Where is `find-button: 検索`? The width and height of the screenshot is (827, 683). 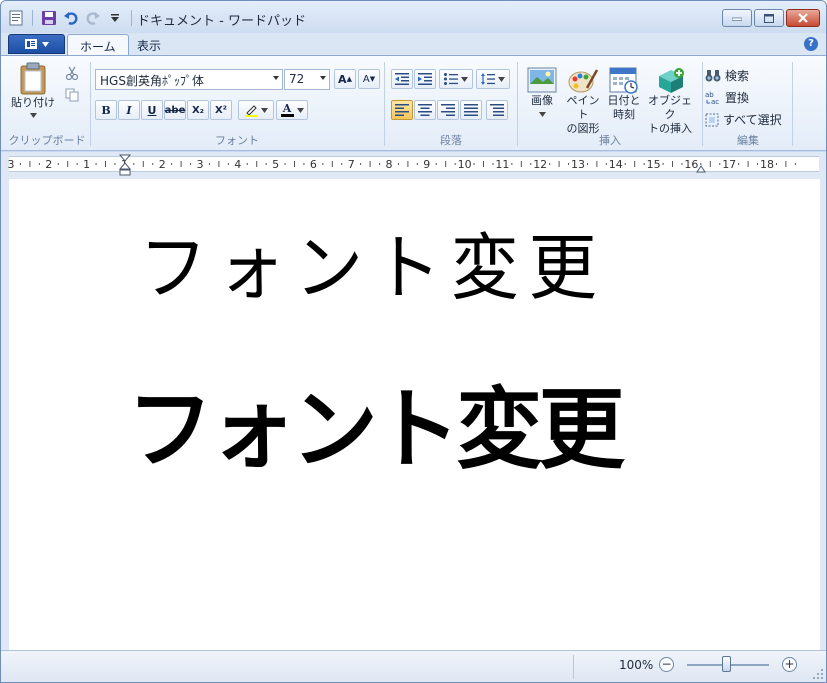 find-button: 検索 is located at coordinates (727, 75).